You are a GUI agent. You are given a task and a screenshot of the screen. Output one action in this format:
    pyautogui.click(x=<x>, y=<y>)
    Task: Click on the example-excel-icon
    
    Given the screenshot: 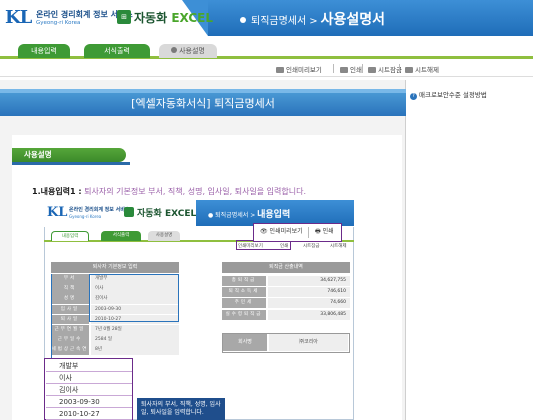 What is the action you would take?
    pyautogui.click(x=129, y=212)
    